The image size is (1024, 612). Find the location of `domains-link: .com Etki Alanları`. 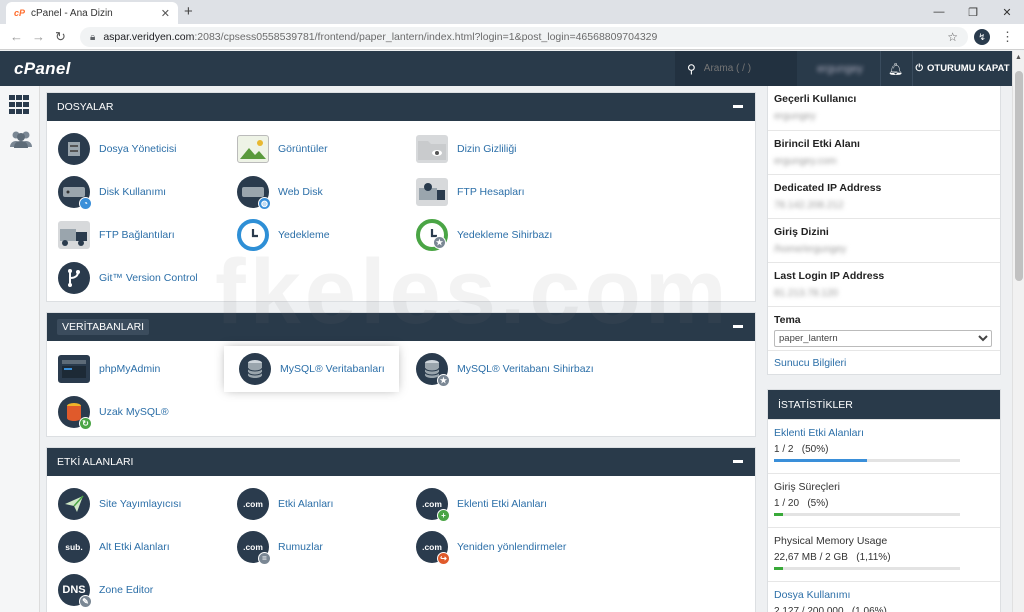

domains-link: .com Etki Alanları is located at coordinates (284, 504).